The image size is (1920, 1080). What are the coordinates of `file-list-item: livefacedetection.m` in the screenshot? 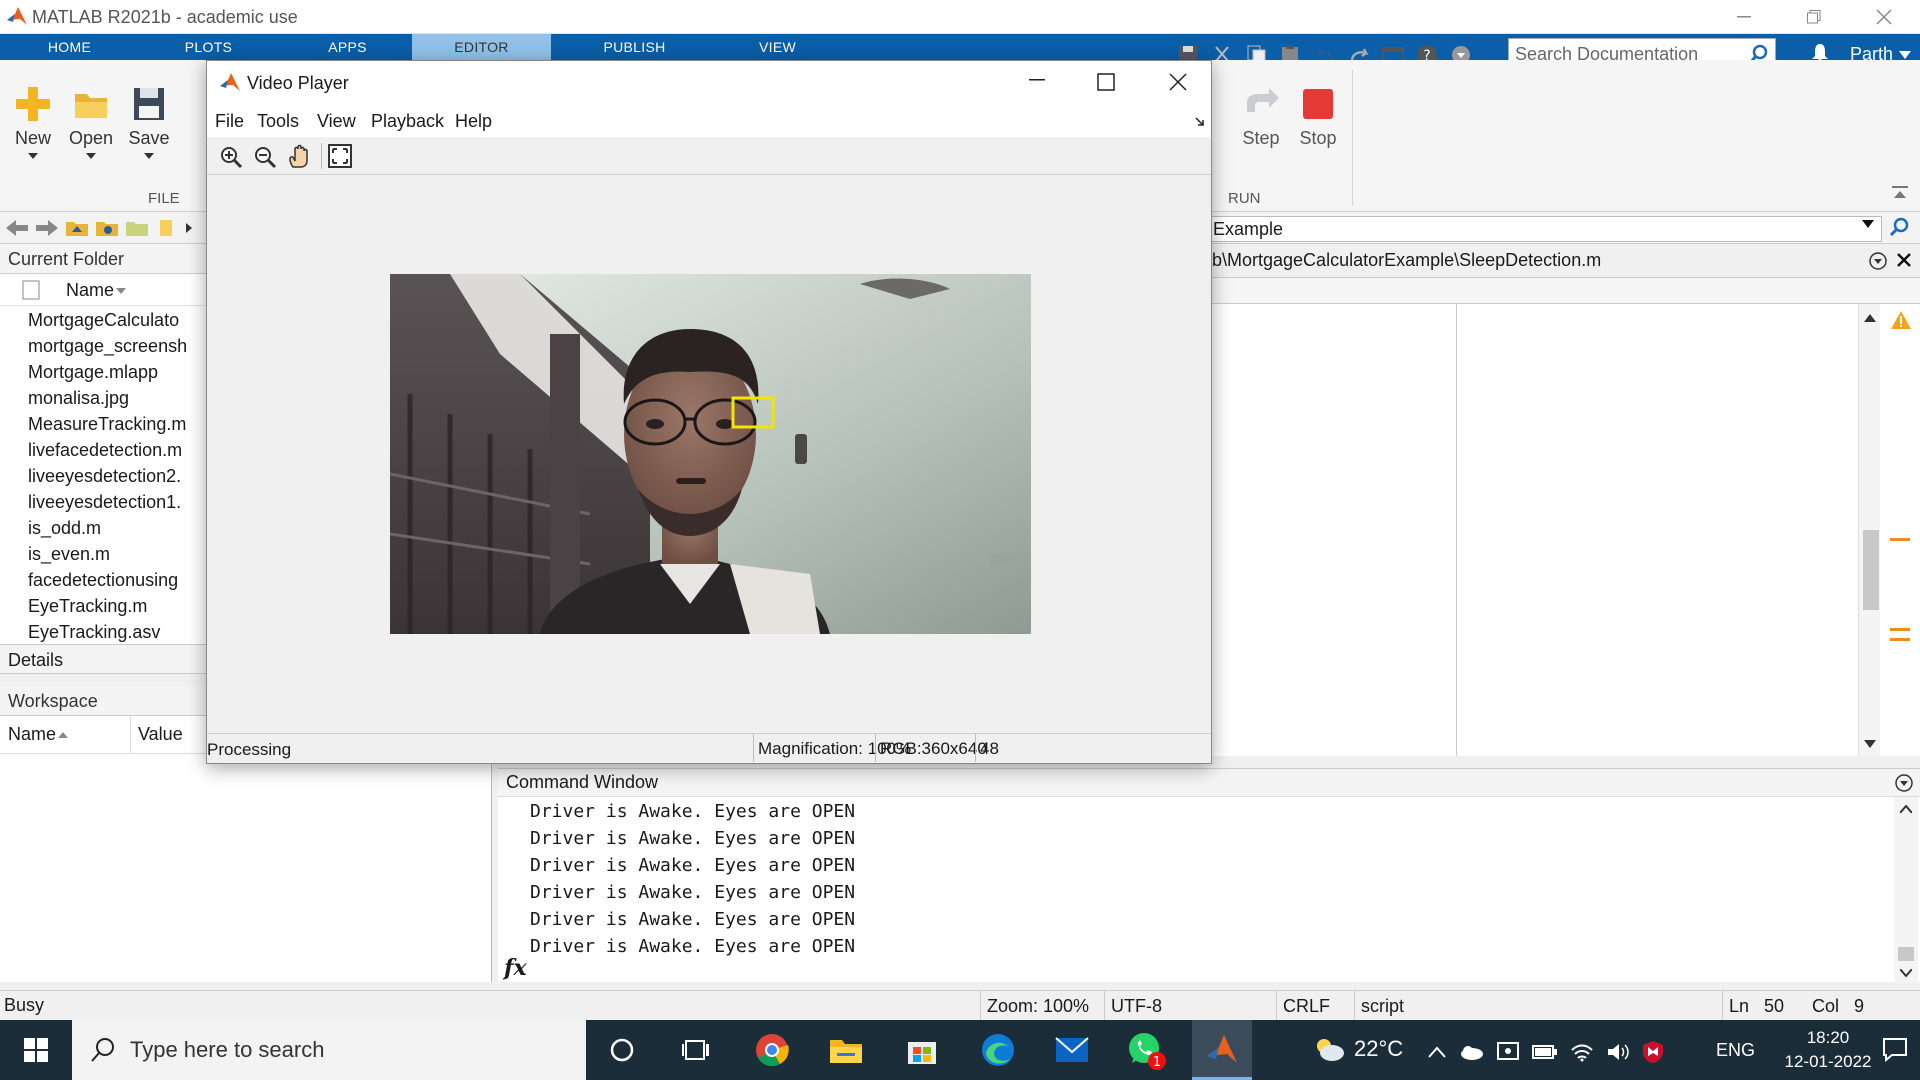 It's located at (118, 450).